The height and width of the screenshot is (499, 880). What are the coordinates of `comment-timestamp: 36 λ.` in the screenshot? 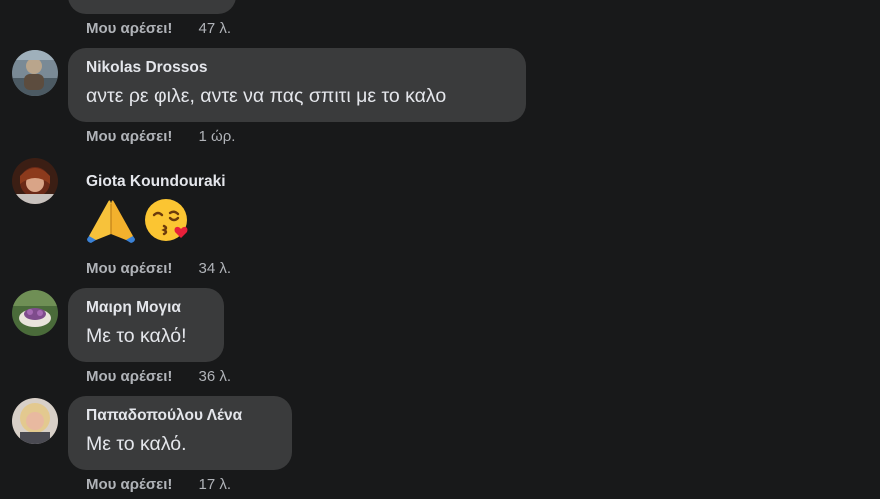 It's located at (215, 376).